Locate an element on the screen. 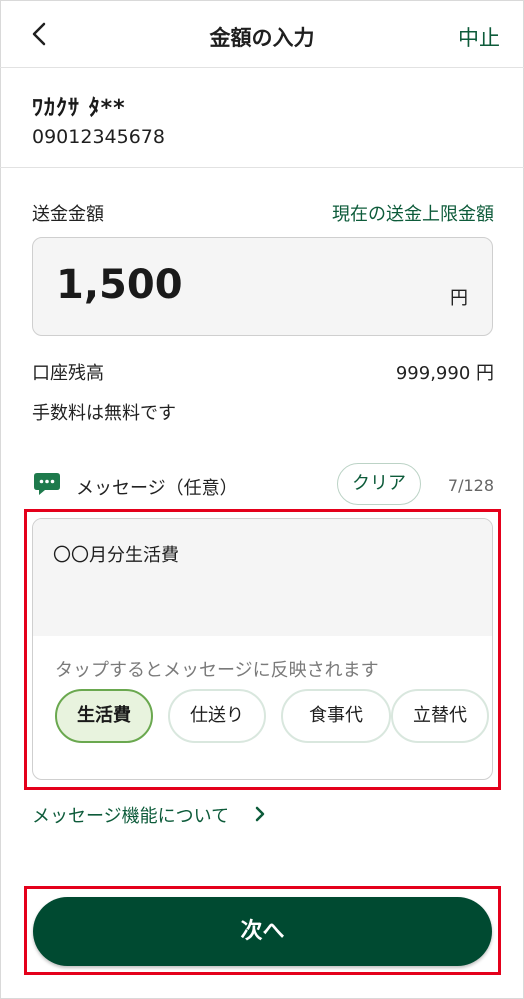 The image size is (524, 999). chip-meal-expenses: 食事代 is located at coordinates (336, 716).